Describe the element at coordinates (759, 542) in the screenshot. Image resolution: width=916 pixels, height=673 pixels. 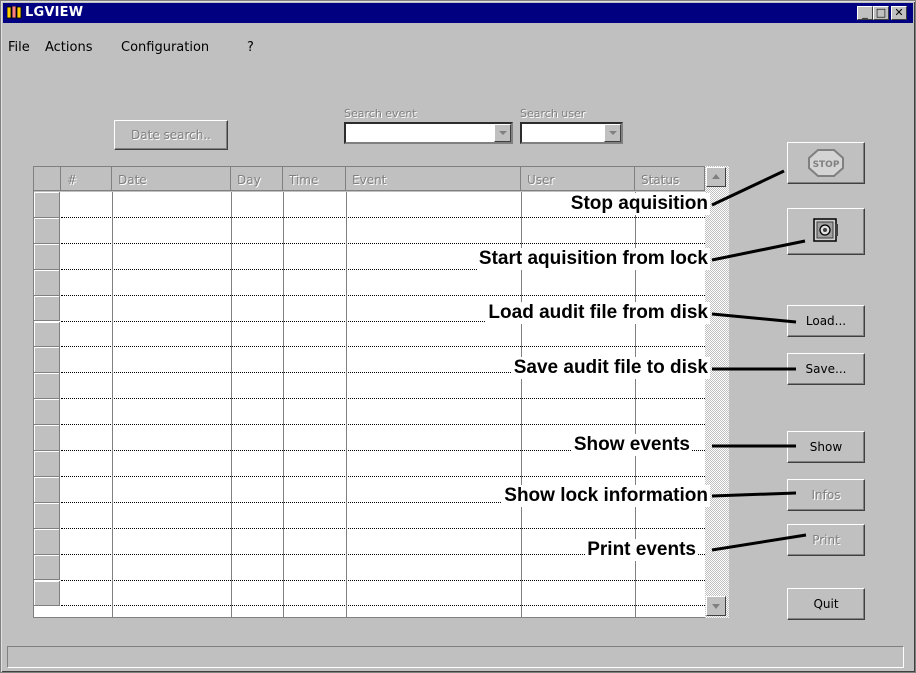
I see `callout-line-print` at that location.